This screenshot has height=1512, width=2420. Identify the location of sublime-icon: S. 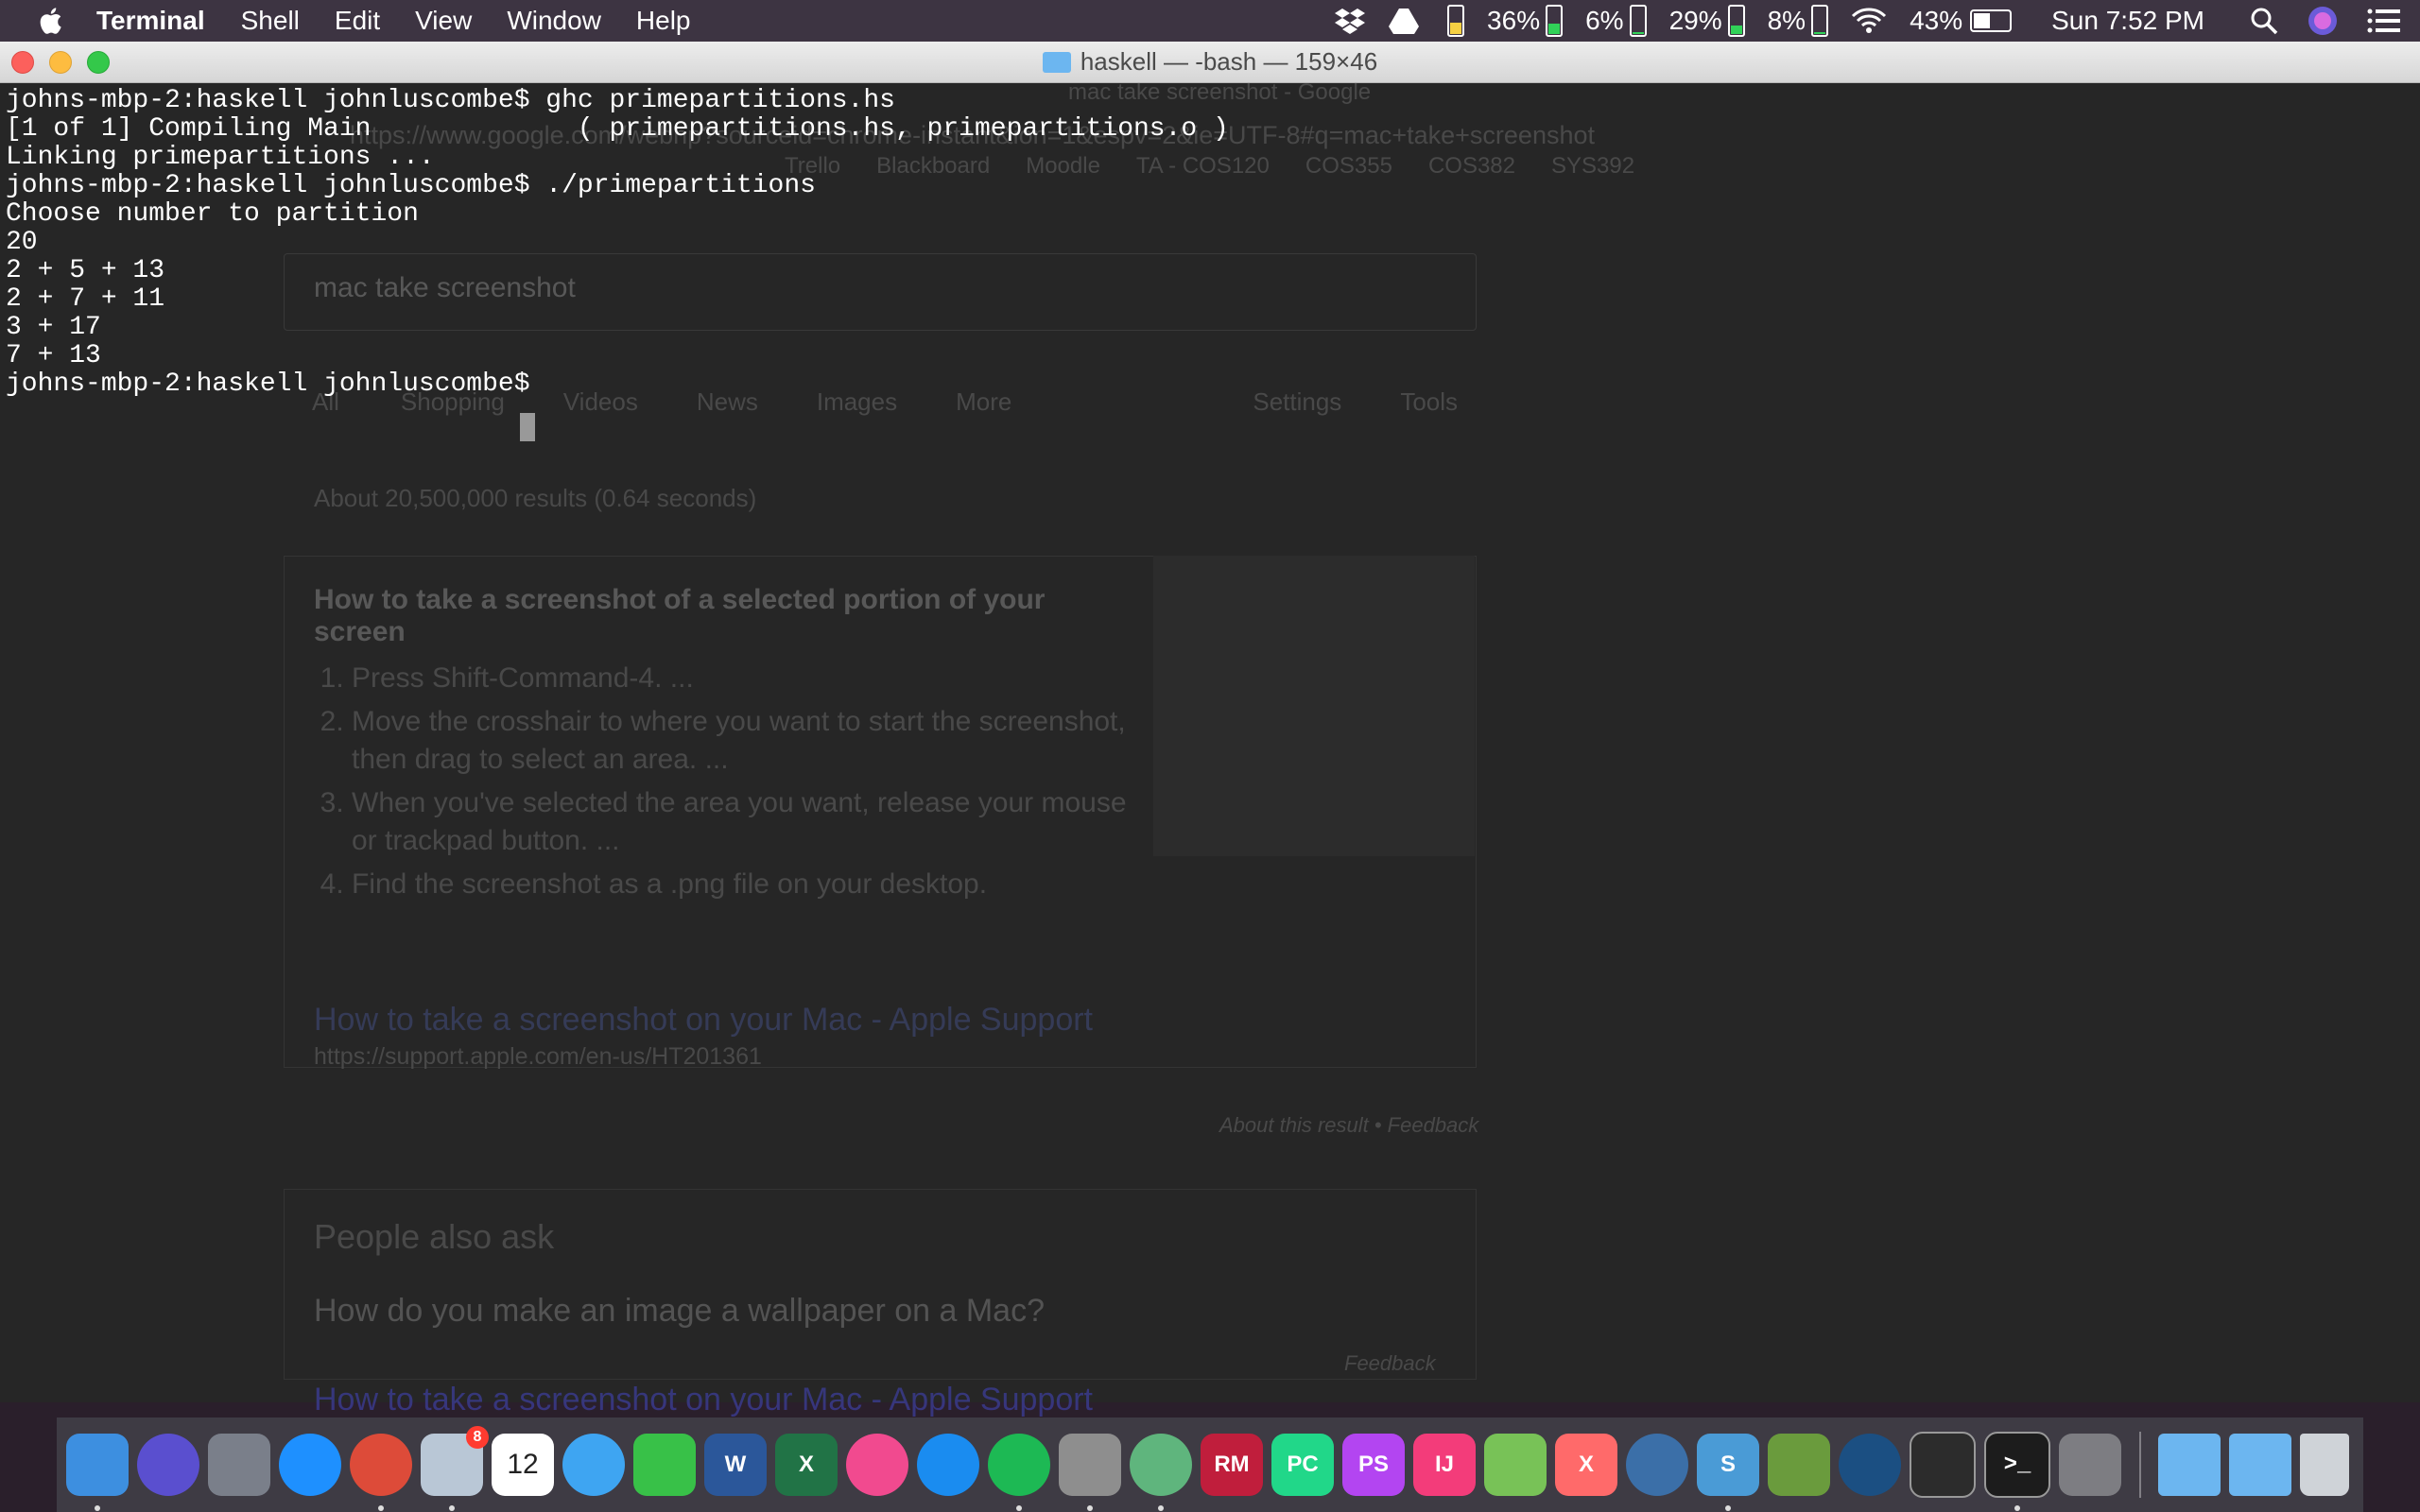
(1728, 1472).